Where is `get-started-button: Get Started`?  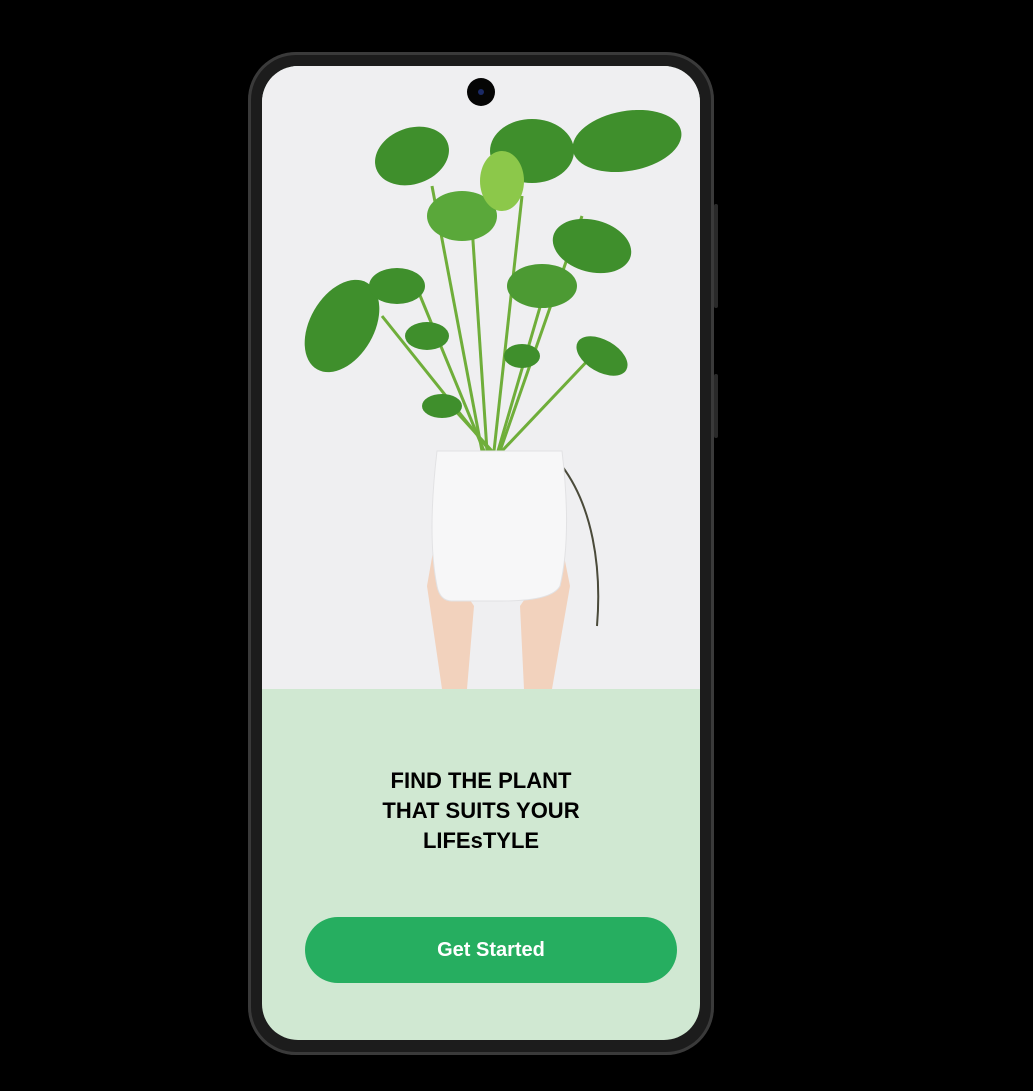 get-started-button: Get Started is located at coordinates (491, 950).